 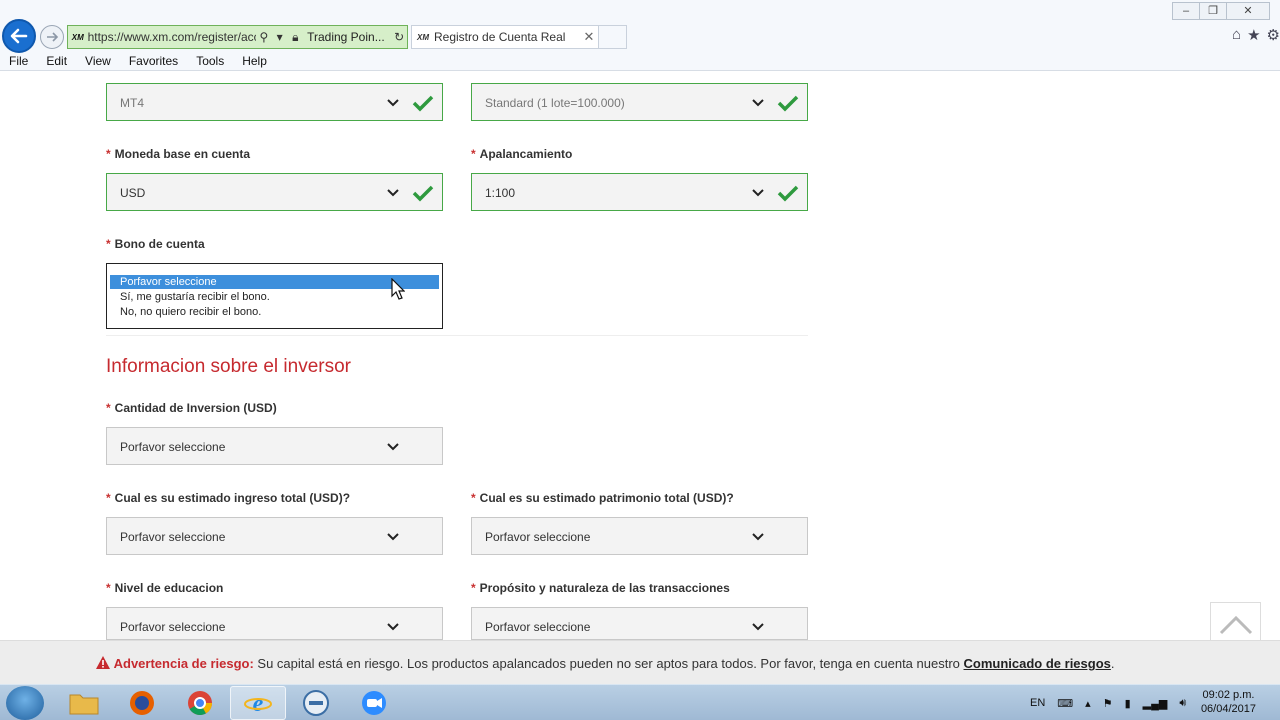 What do you see at coordinates (18, 61) in the screenshot?
I see `menu-file: File` at bounding box center [18, 61].